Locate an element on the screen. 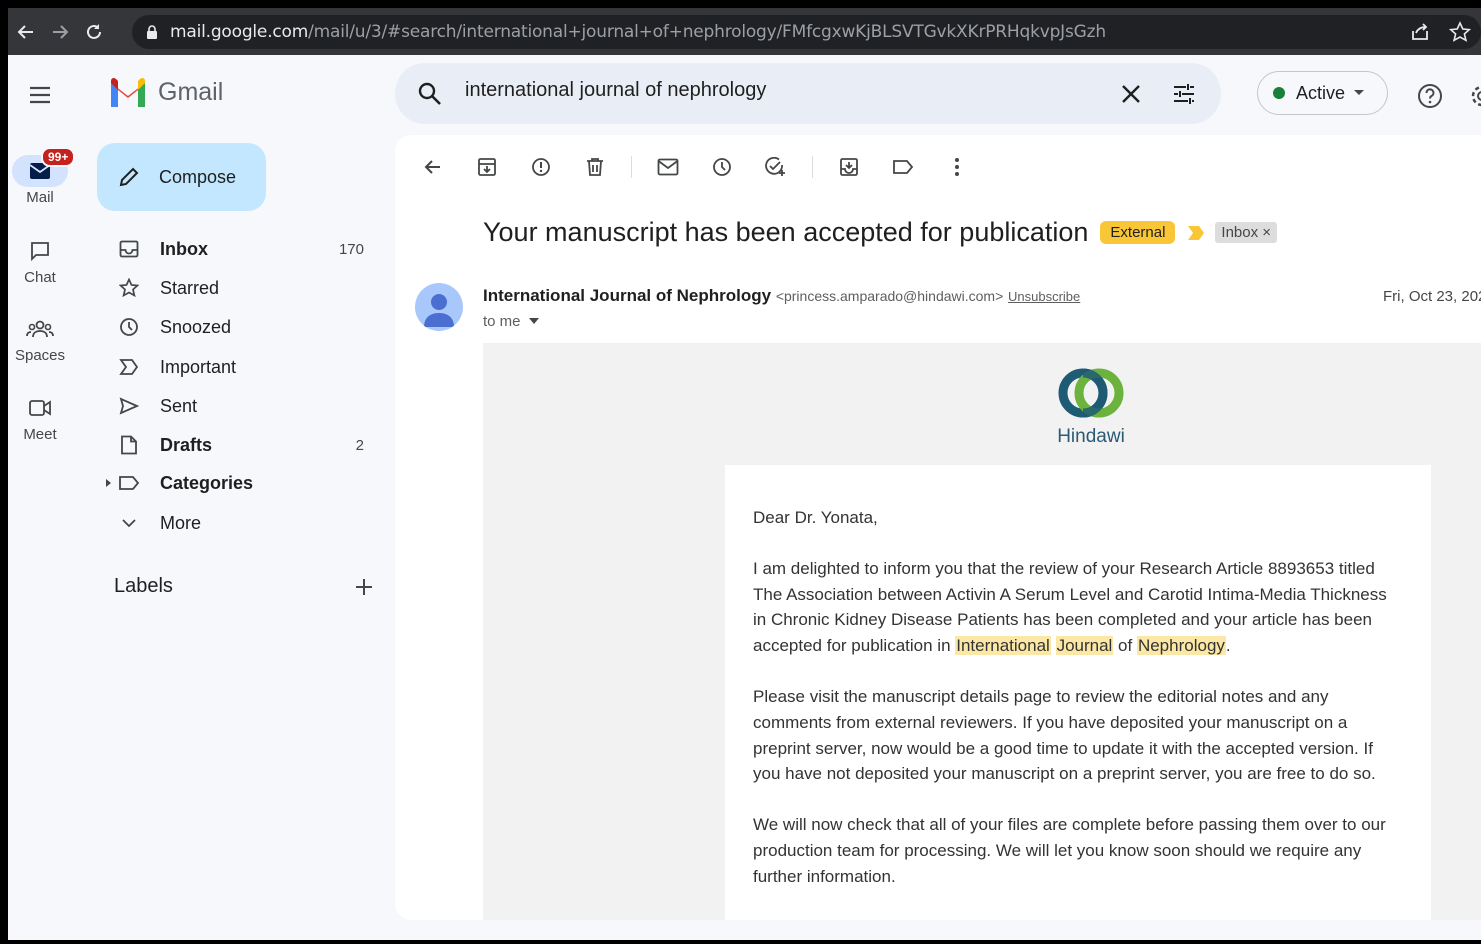 This screenshot has height=944, width=1481. search-highlight: Nephrology is located at coordinates (1181, 646).